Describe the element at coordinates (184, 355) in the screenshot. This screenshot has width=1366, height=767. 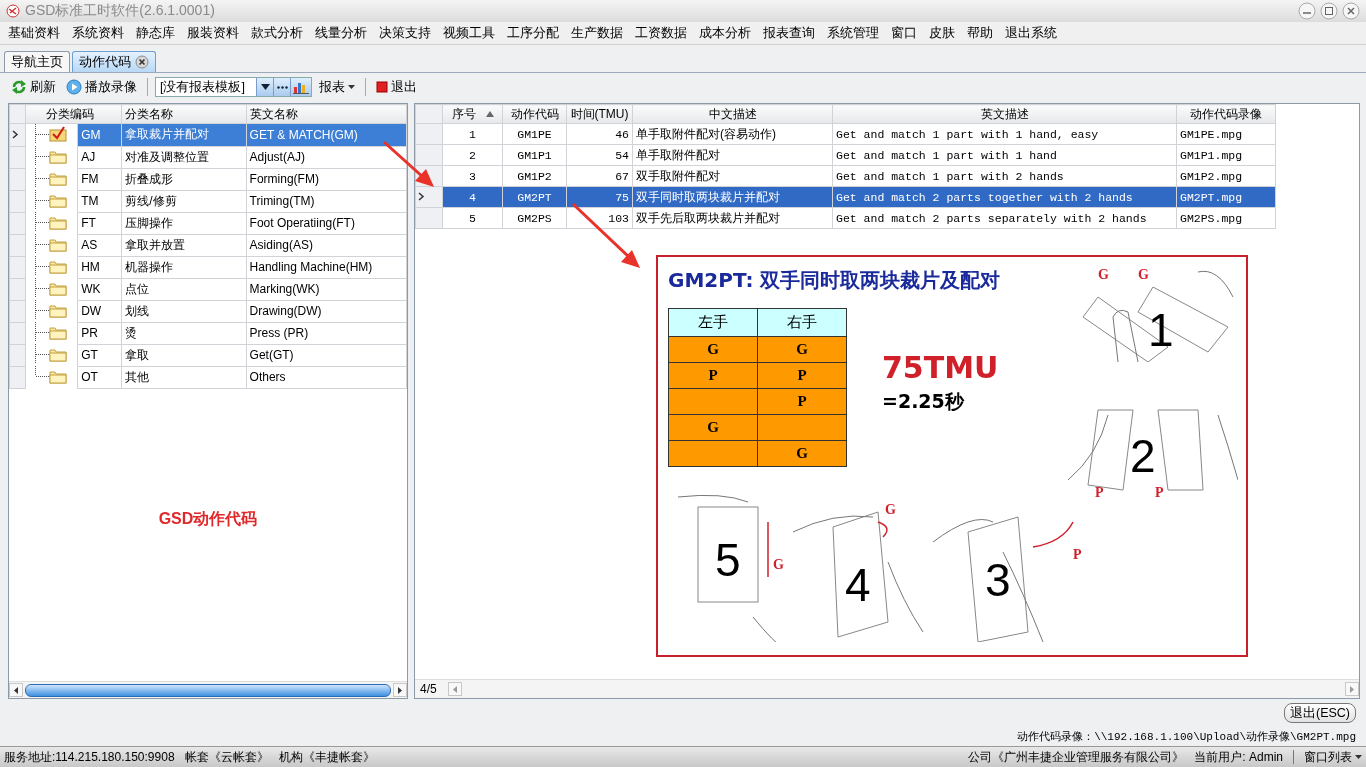
I see `table-cell: 拿取` at that location.